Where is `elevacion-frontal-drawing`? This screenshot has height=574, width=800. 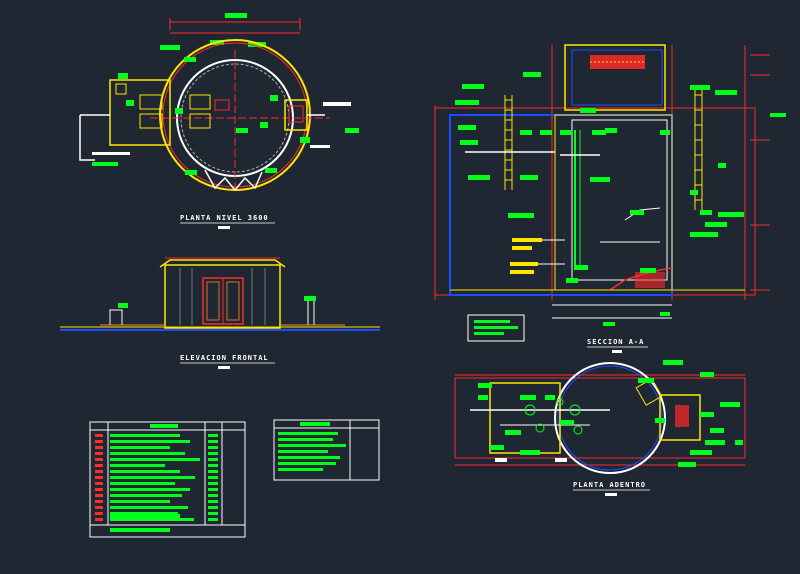
elevacion-frontal-drawing is located at coordinates (220, 294).